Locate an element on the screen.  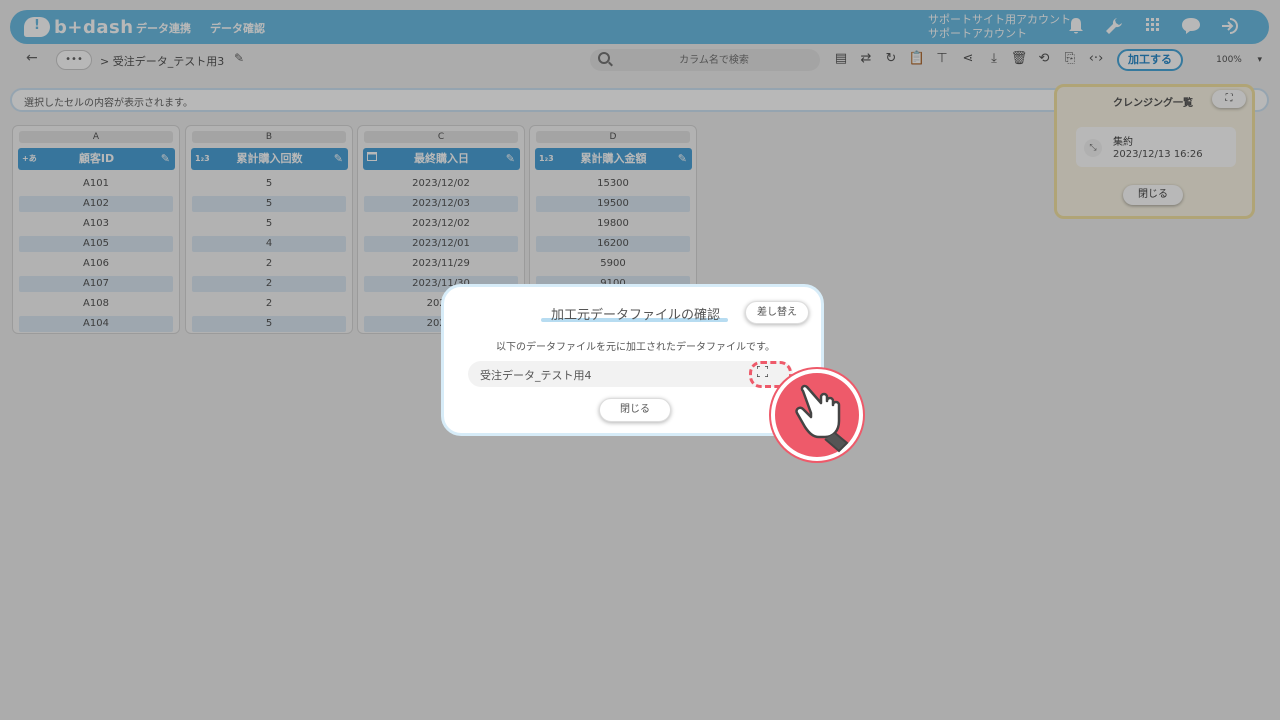
close-dialog-button: 閉じる is located at coordinates (635, 410).